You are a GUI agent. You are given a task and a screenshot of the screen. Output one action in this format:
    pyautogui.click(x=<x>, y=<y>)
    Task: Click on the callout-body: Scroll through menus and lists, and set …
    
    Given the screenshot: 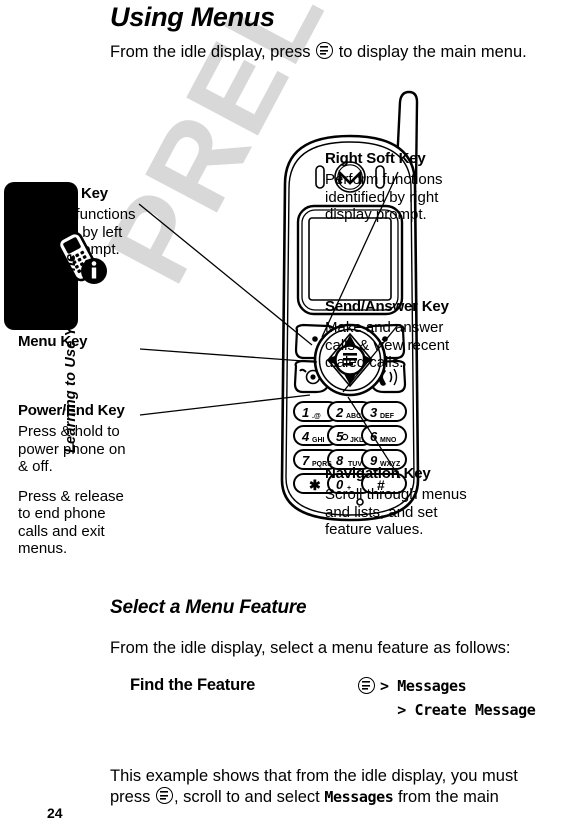 What is the action you would take?
    pyautogui.click(x=396, y=512)
    